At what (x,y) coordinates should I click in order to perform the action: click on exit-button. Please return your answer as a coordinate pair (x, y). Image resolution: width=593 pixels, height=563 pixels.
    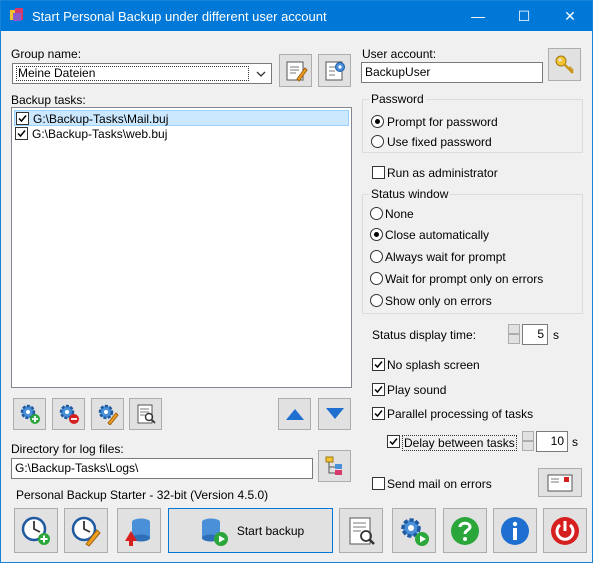
    Looking at the image, I should click on (565, 530).